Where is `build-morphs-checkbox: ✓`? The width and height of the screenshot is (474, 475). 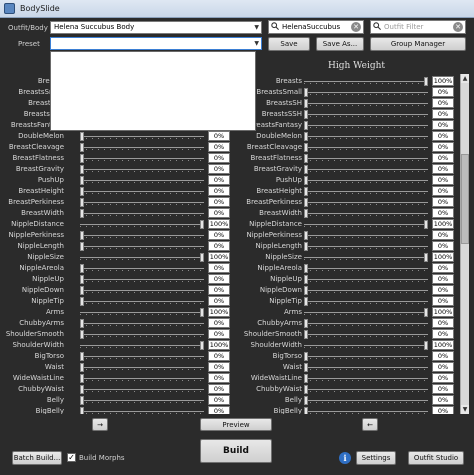 build-morphs-checkbox: ✓ is located at coordinates (71, 457).